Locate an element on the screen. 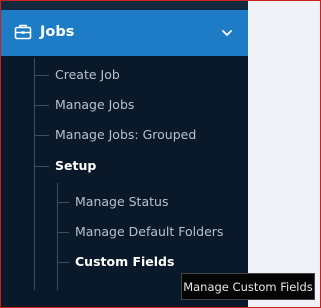 The width and height of the screenshot is (321, 308). jobs-label: Jobs is located at coordinates (57, 32).